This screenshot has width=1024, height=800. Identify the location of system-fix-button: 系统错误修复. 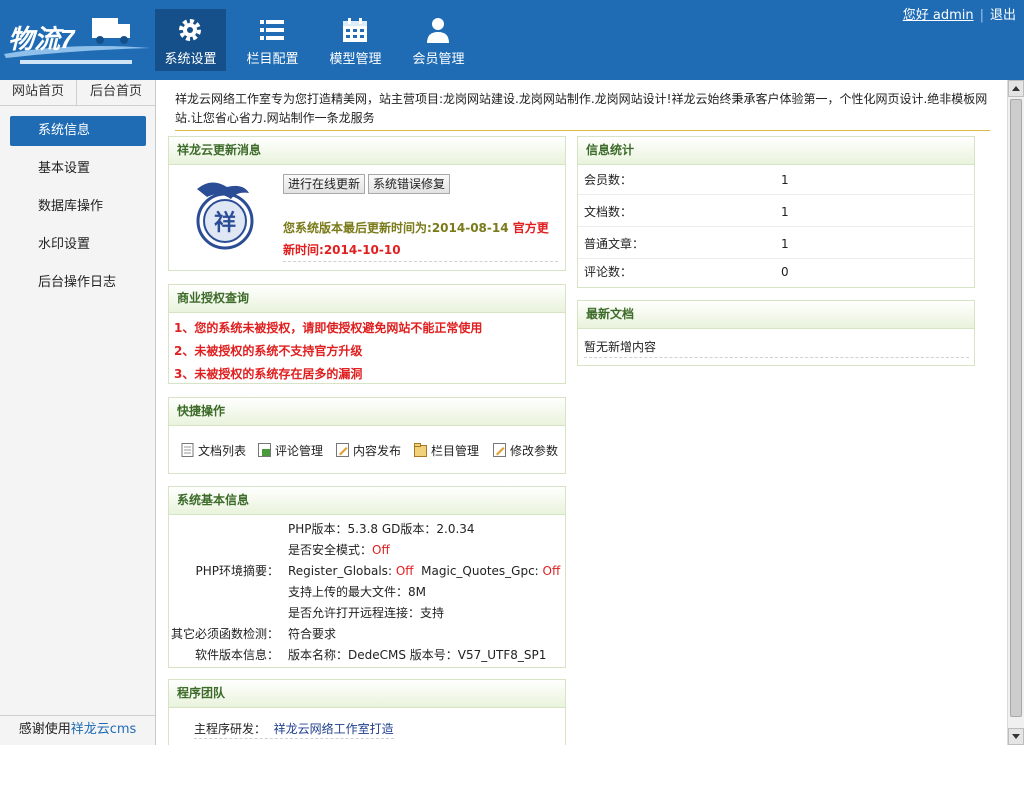
(409, 184).